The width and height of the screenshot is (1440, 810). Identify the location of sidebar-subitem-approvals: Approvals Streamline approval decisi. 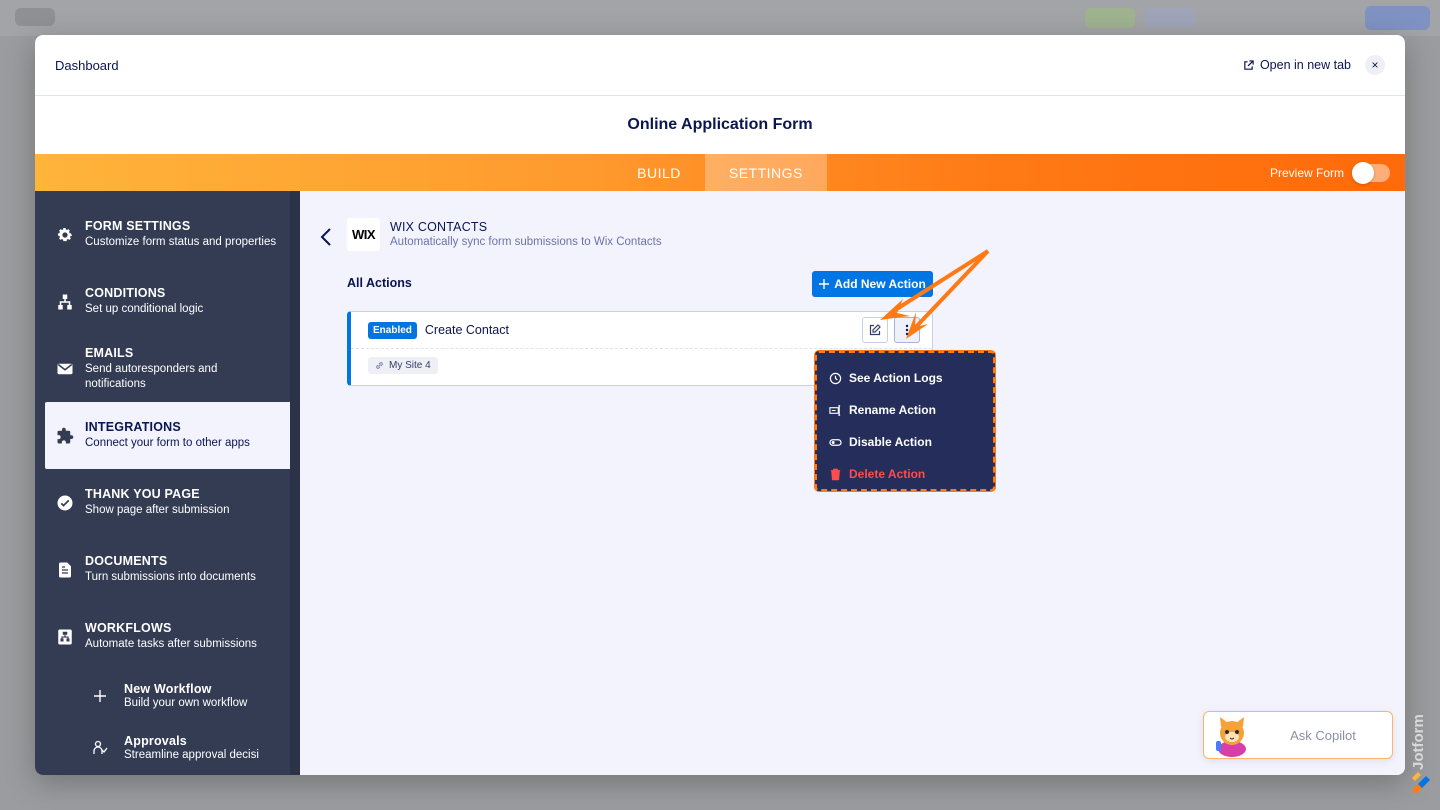
(167, 748).